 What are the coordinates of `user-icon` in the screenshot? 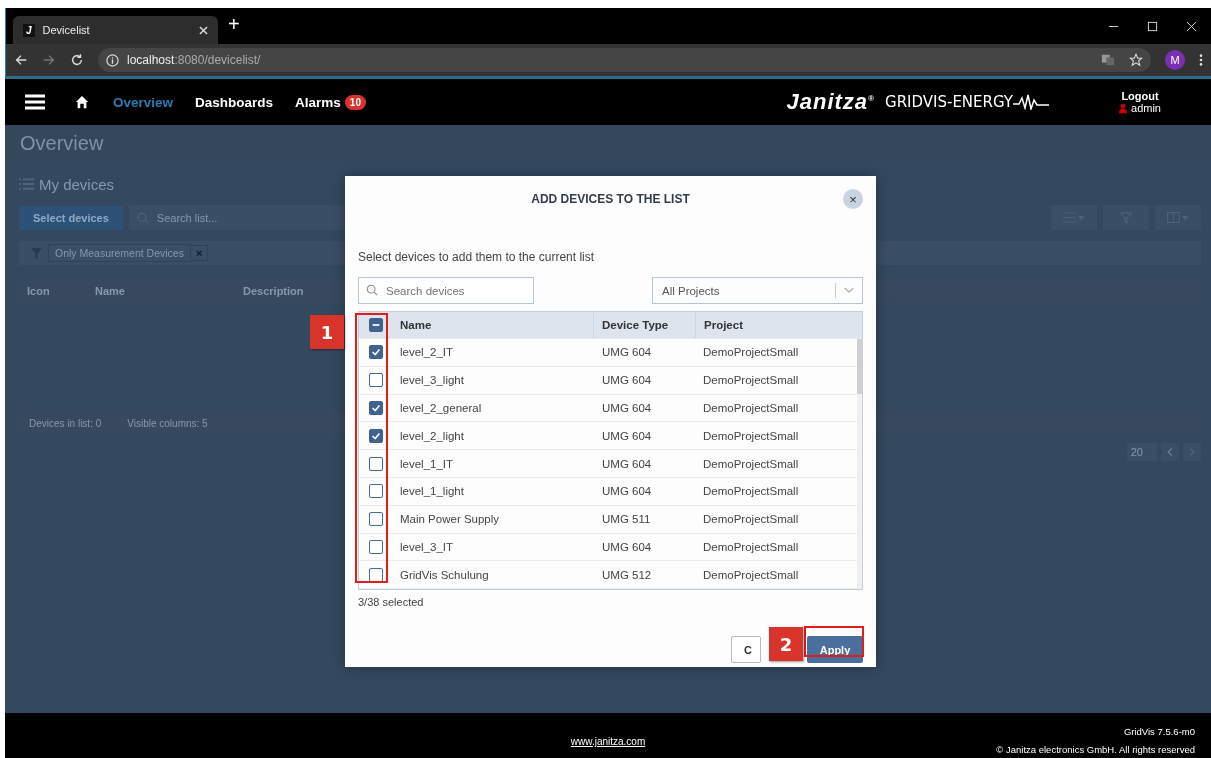 It's located at (1123, 108).